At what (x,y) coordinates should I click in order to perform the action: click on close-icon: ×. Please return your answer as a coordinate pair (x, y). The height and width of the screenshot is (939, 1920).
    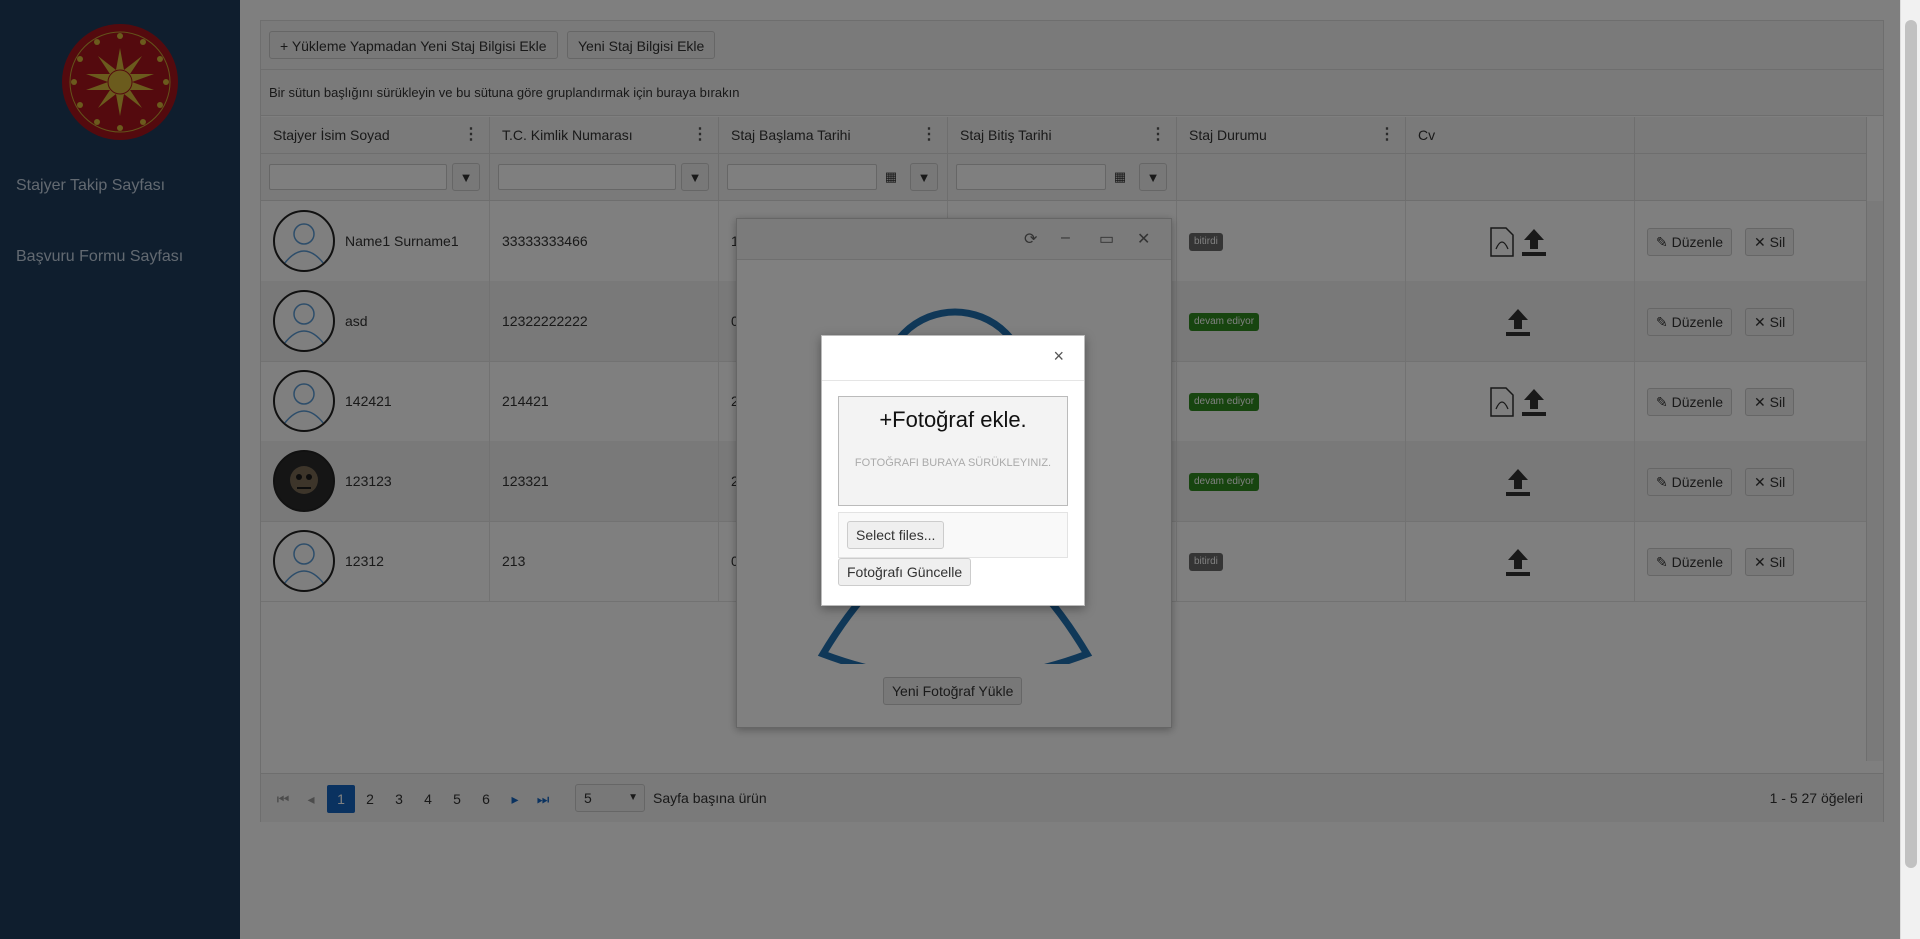
    Looking at the image, I should click on (1058, 356).